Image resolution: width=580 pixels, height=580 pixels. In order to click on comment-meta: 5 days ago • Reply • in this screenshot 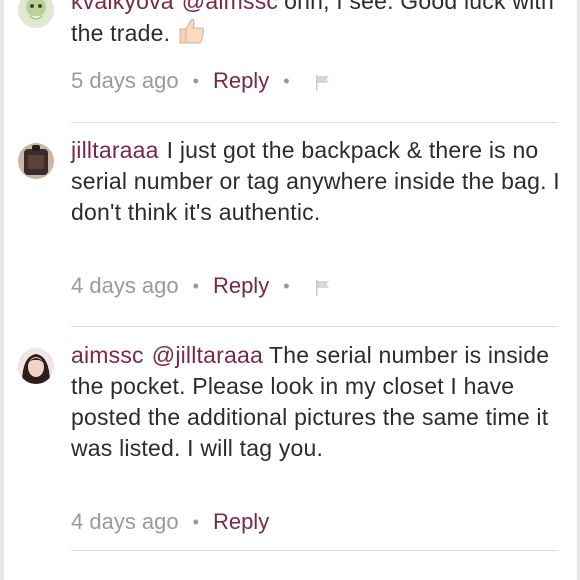, I will do `click(201, 81)`.